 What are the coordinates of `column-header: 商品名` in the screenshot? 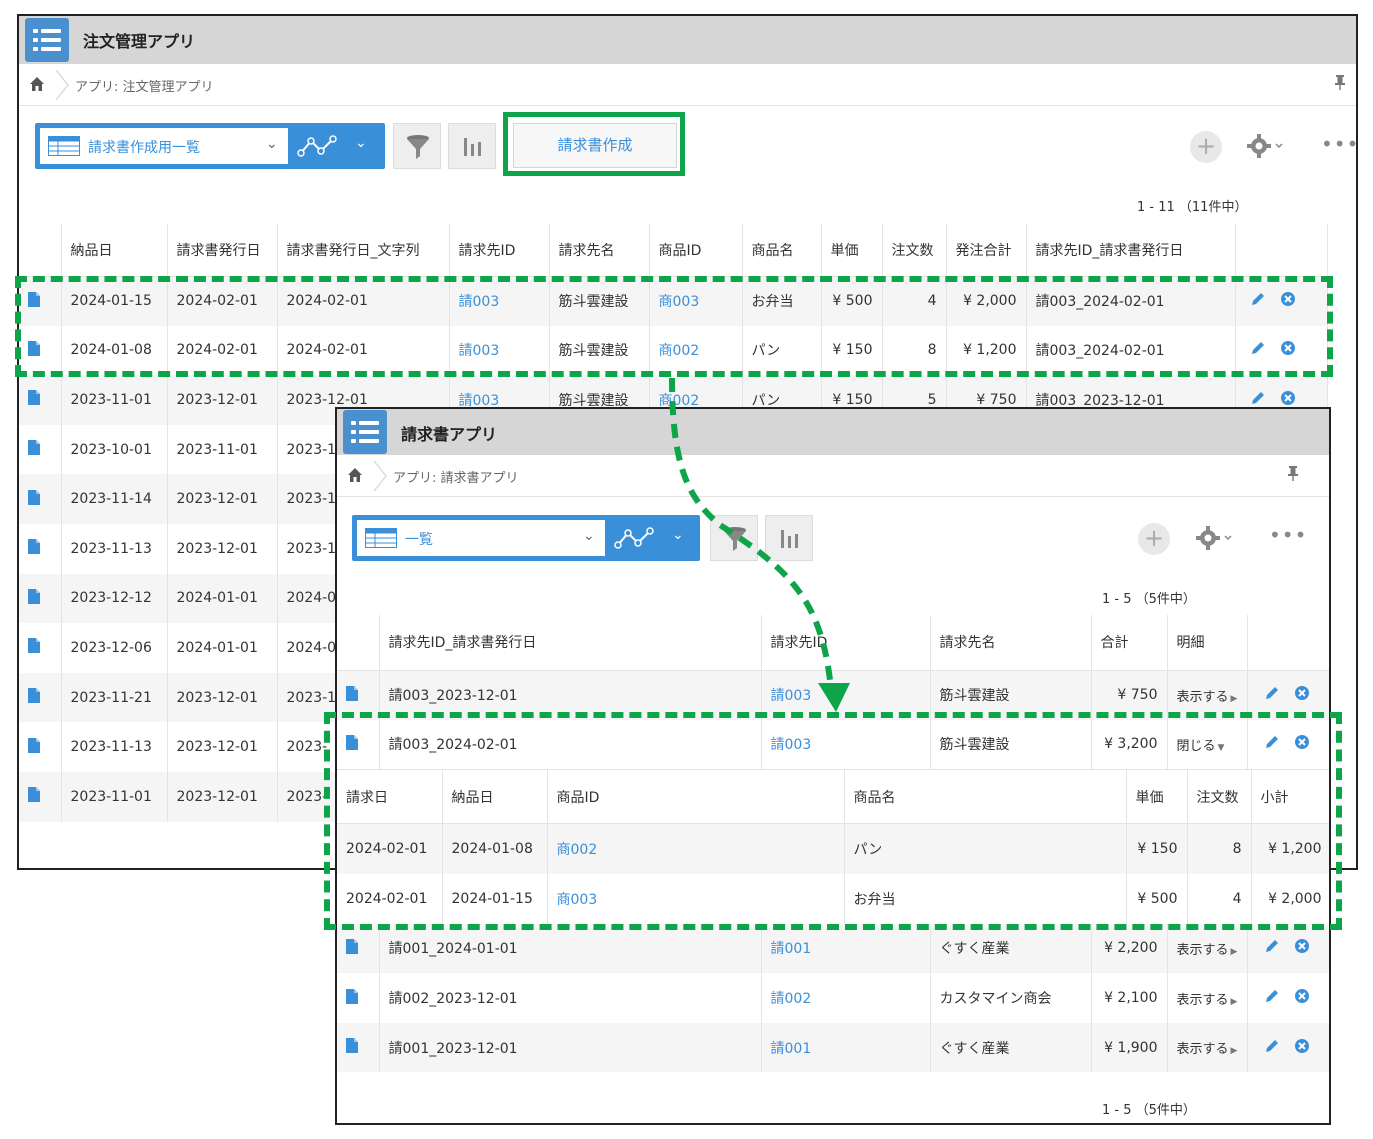 It's located at (782, 250).